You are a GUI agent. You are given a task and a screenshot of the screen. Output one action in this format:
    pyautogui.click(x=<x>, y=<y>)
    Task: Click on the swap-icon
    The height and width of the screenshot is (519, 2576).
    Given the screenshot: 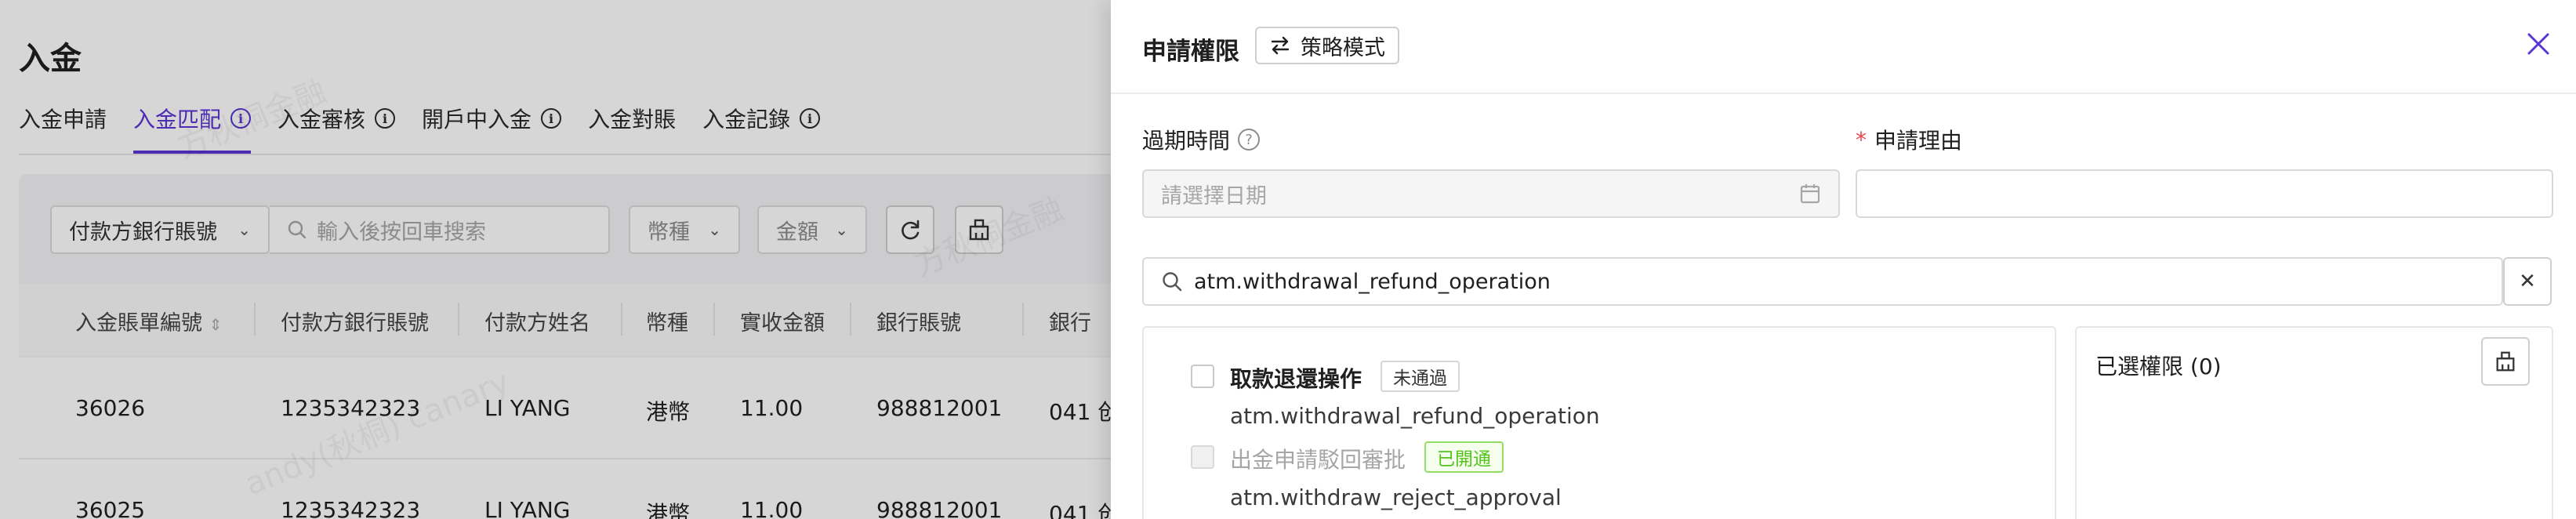 What is the action you would take?
    pyautogui.click(x=1281, y=45)
    